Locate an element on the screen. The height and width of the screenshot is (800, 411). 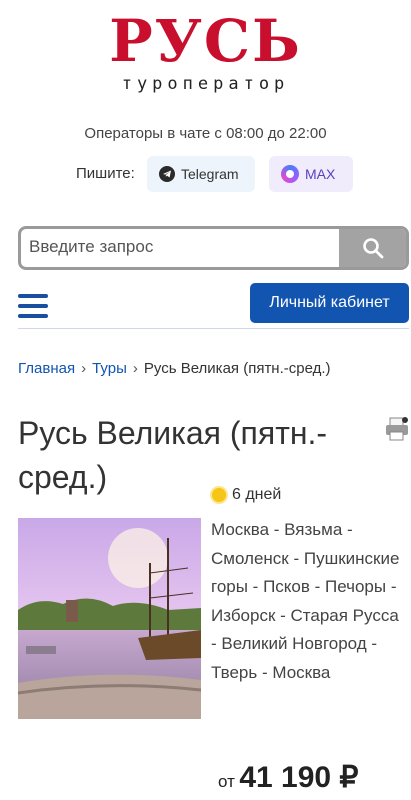
write-label: Пишите: is located at coordinates (105, 173).